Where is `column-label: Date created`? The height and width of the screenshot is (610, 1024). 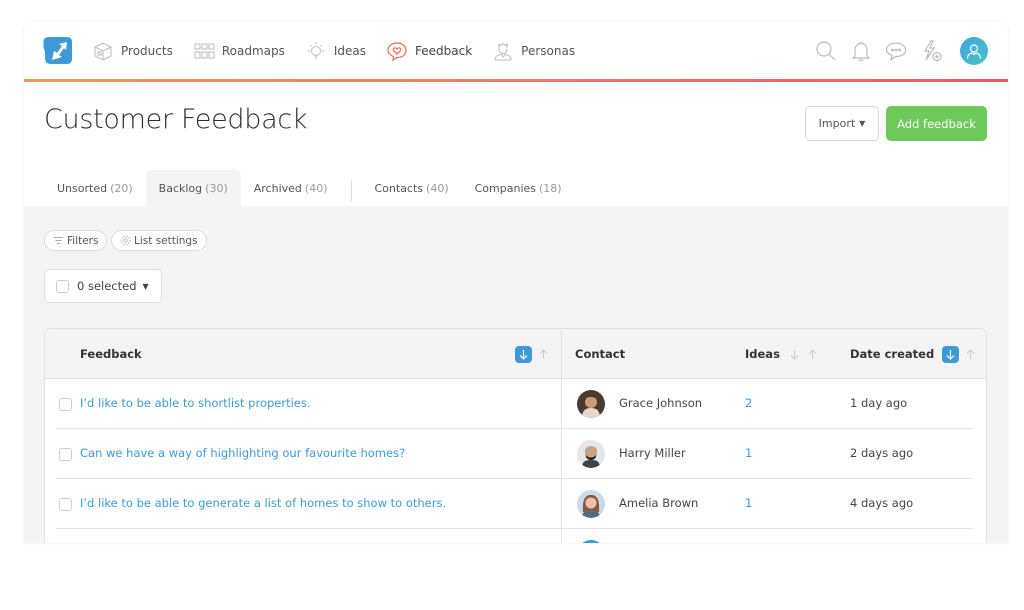 column-label: Date created is located at coordinates (892, 354).